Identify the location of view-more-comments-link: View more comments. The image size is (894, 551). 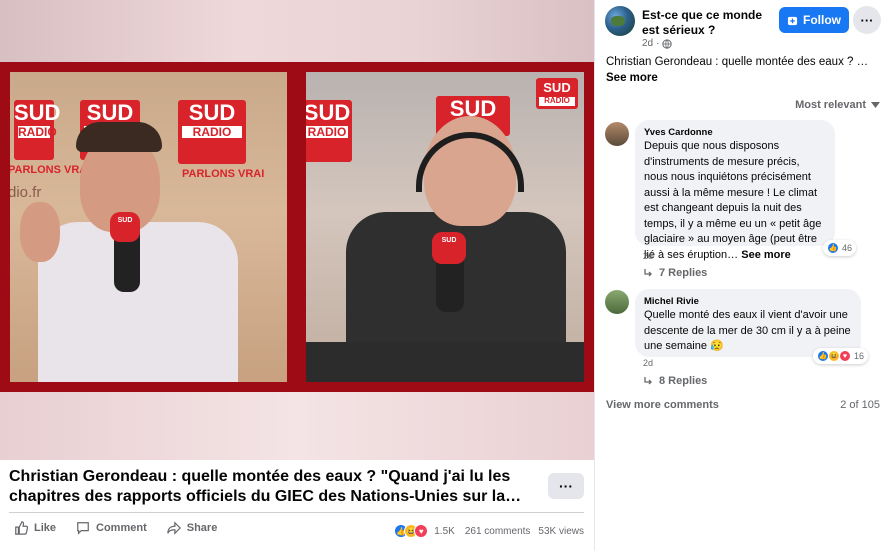
(662, 405).